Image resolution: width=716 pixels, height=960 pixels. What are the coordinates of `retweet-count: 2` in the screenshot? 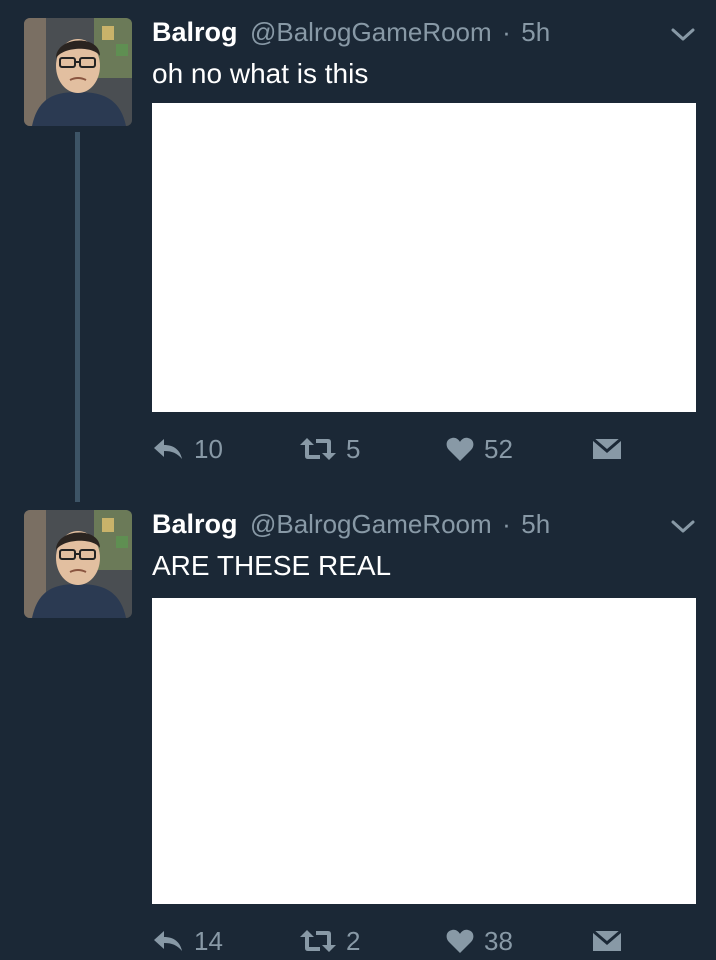 It's located at (353, 940).